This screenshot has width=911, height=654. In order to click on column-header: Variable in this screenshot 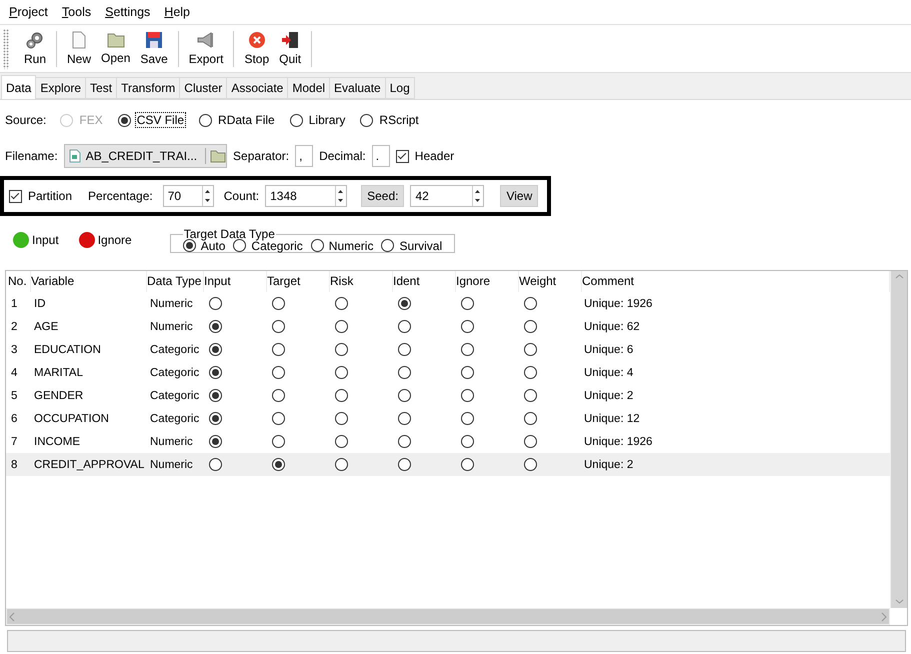, I will do `click(89, 281)`.